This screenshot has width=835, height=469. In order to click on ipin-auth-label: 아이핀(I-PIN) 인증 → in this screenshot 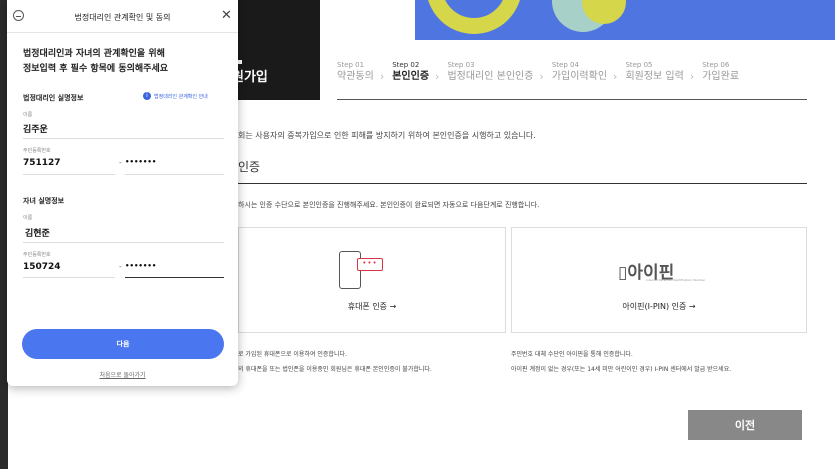, I will do `click(659, 306)`.